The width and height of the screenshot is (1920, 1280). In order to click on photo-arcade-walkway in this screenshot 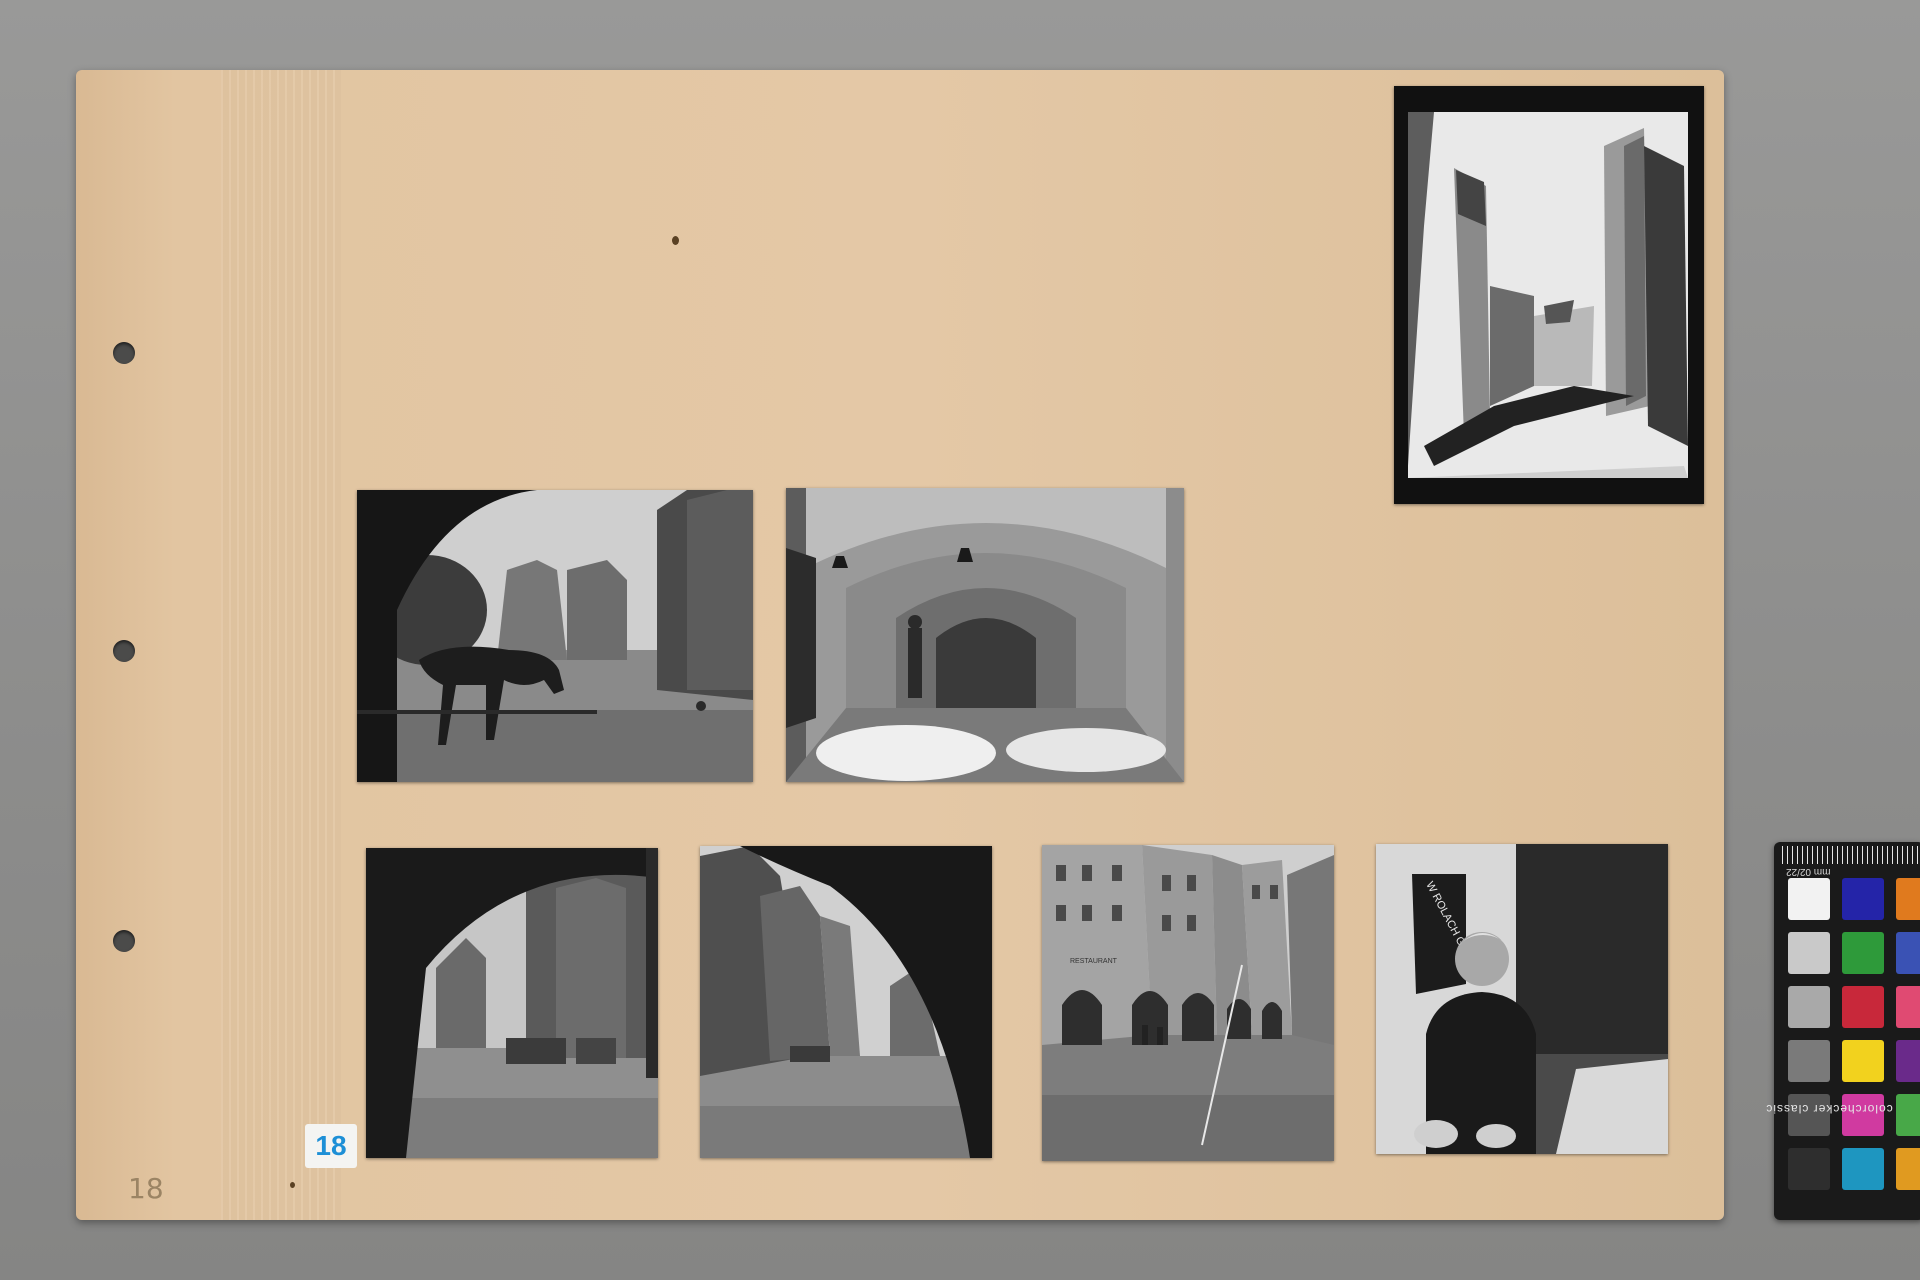, I will do `click(985, 635)`.